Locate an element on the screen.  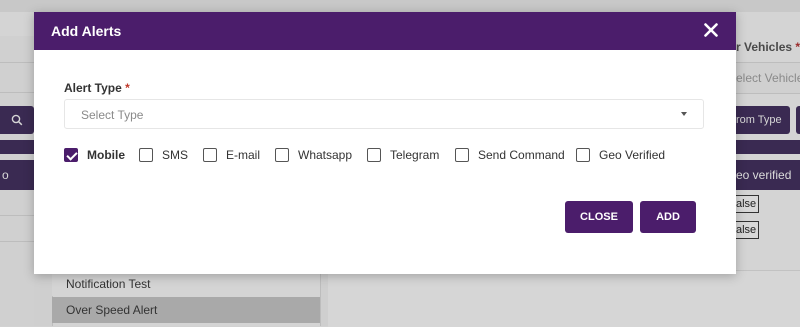
list-item: Over Speed Alert is located at coordinates (186, 310).